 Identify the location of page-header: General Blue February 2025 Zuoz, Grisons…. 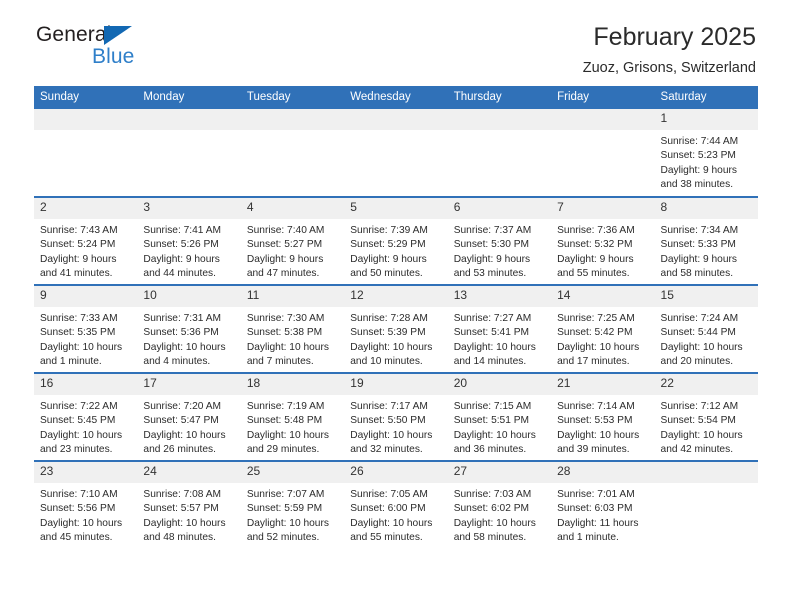
(396, 37).